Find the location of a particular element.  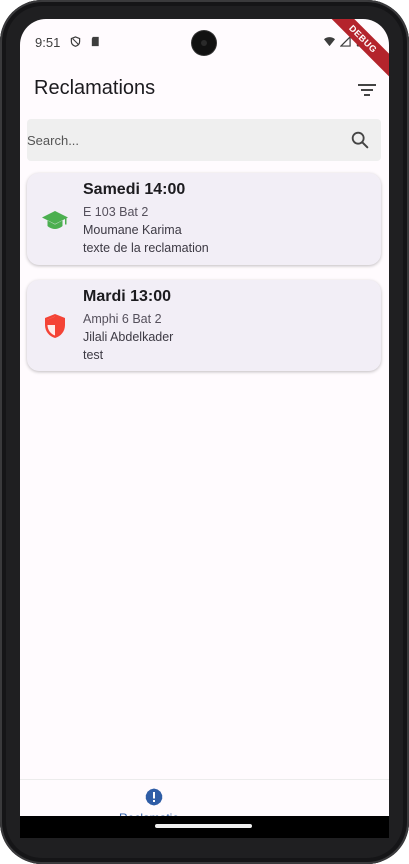

shield-icon is located at coordinates (55, 326).